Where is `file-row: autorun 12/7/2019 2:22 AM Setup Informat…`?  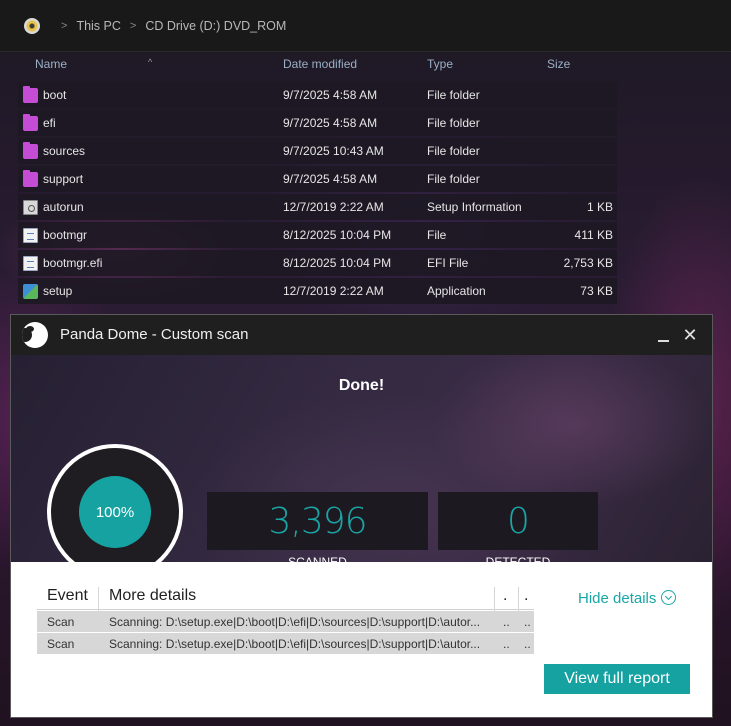 file-row: autorun 12/7/2019 2:22 AM Setup Informat… is located at coordinates (317, 207).